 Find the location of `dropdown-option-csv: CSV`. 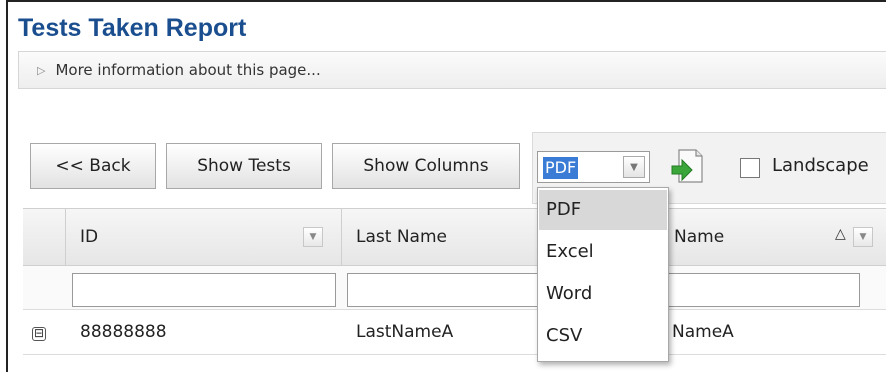

dropdown-option-csv: CSV is located at coordinates (603, 336).